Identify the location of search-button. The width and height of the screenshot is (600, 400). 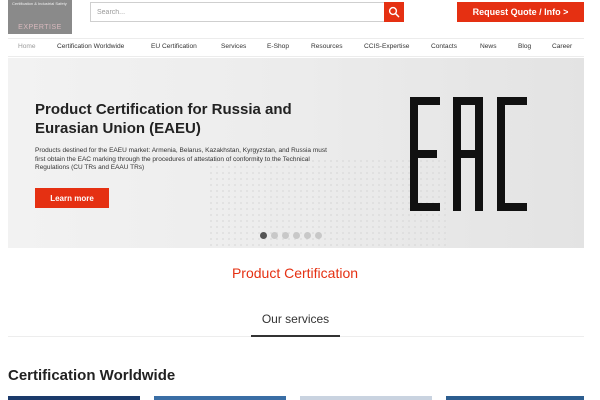
(394, 12).